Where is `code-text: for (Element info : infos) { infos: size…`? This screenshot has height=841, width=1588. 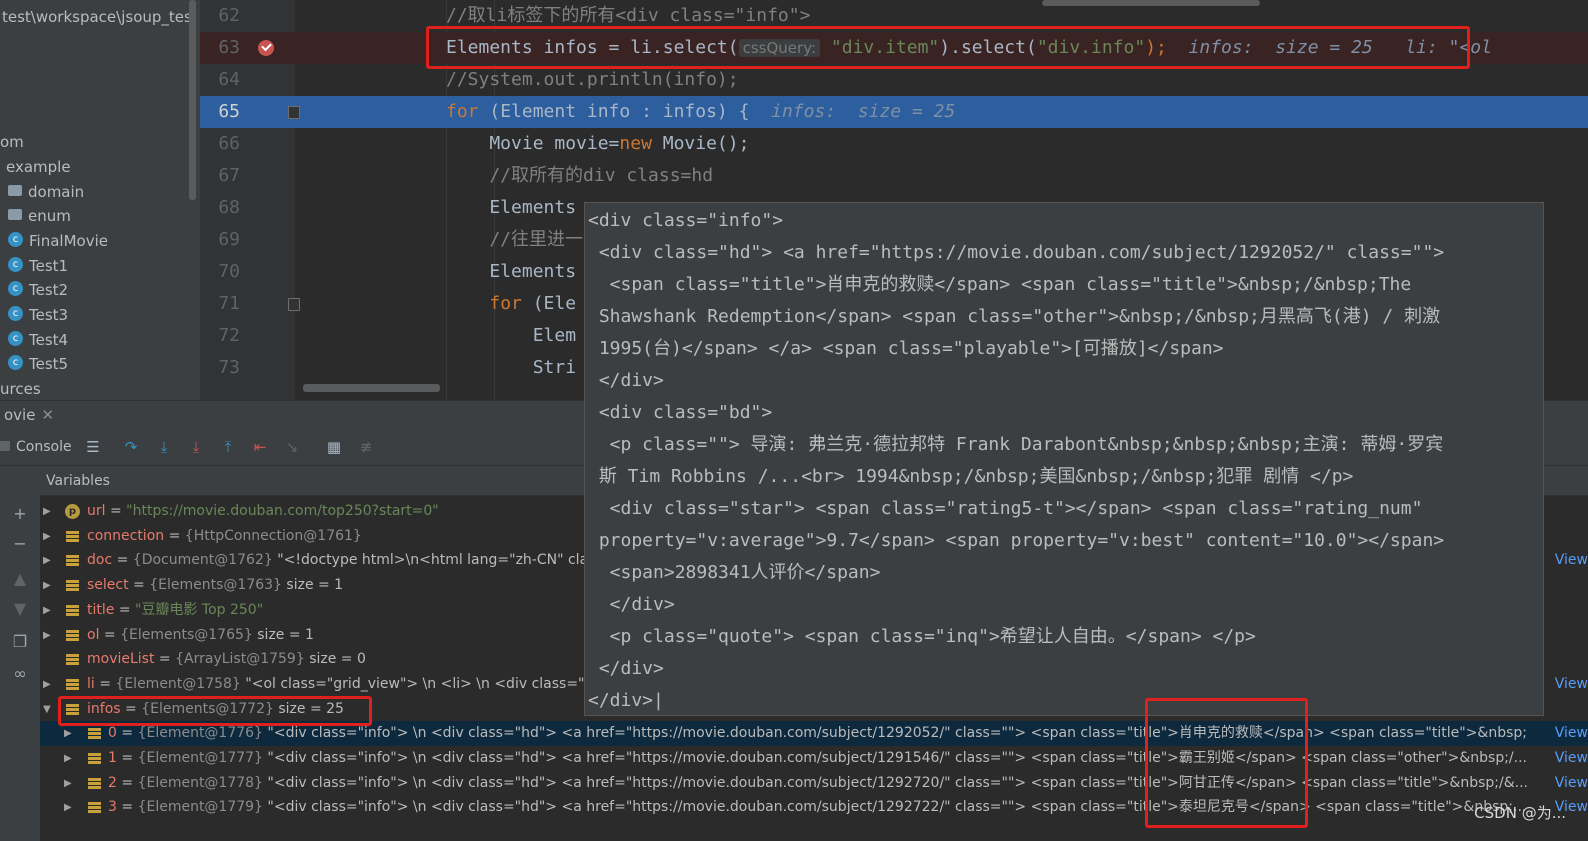
code-text: for (Element info : infos) { infos: size… is located at coordinates (700, 112).